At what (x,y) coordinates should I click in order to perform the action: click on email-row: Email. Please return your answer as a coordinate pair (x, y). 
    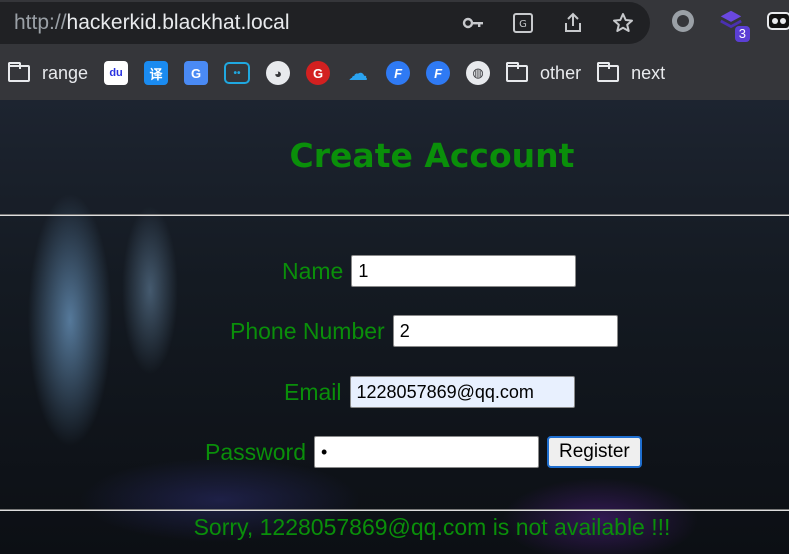
    Looking at the image, I should click on (429, 392).